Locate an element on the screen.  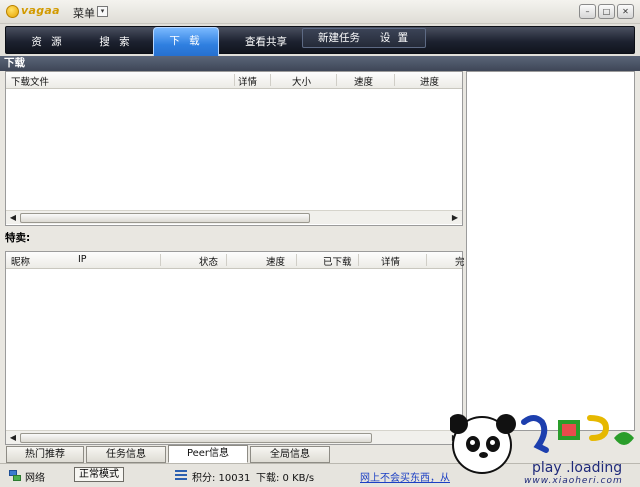
col-progress: 进度 is located at coordinates (429, 81).